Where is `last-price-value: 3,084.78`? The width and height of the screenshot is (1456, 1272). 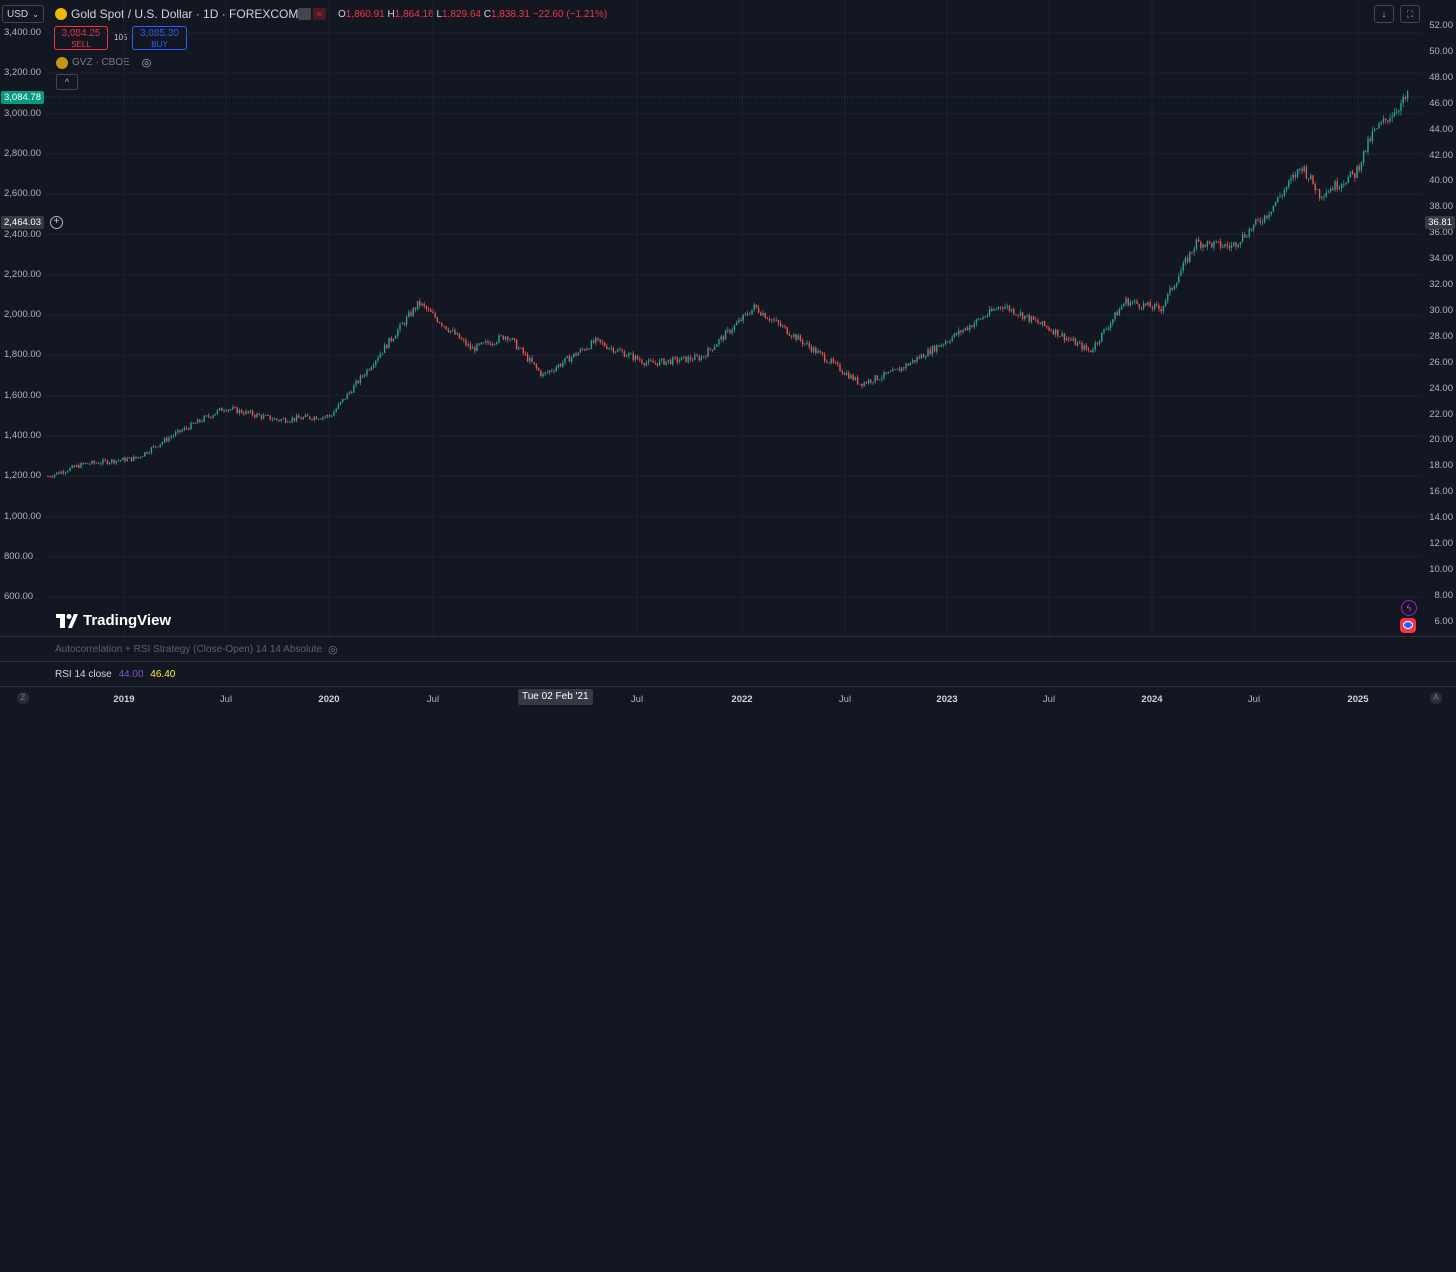 last-price-value: 3,084.78 is located at coordinates (22, 97).